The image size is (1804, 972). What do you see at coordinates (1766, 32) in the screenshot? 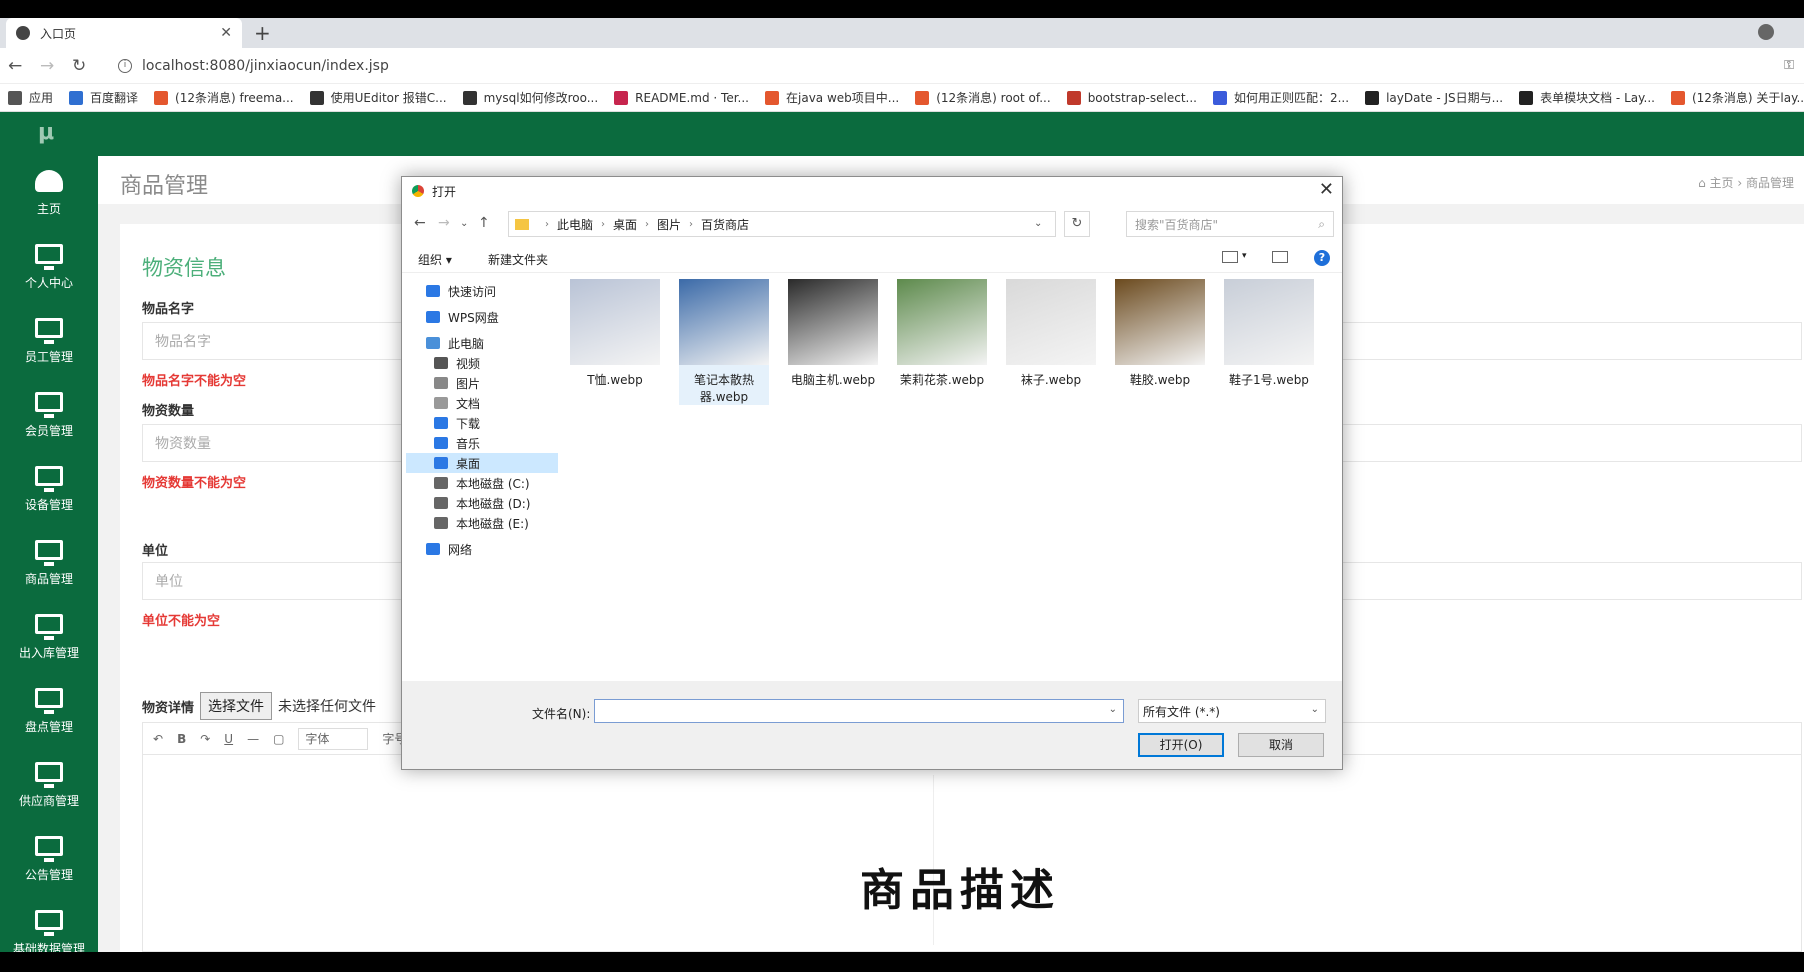
I see `profile-icon` at bounding box center [1766, 32].